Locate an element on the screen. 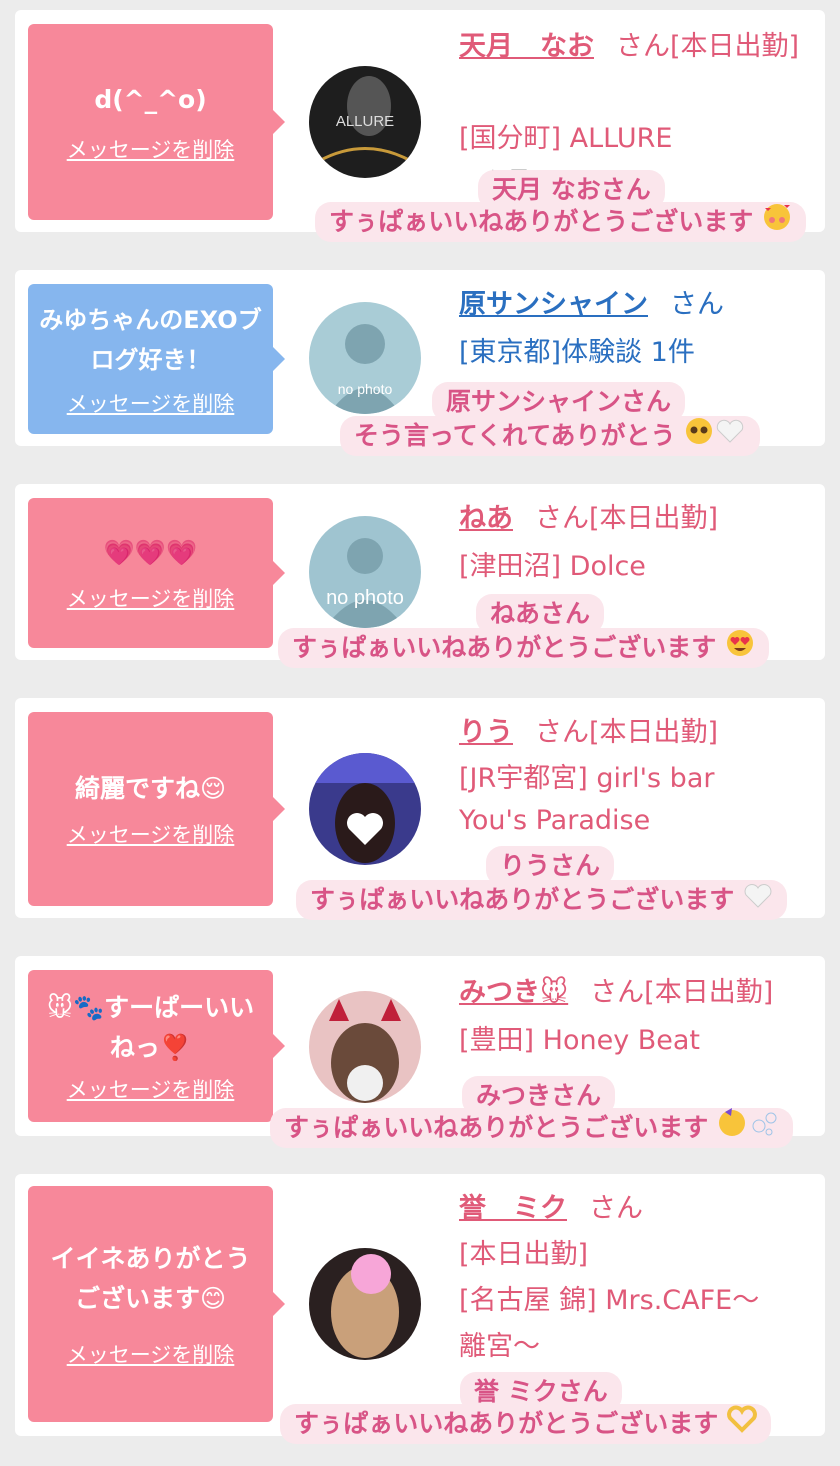 The width and height of the screenshot is (840, 1466). message-bubble: 💗💗💗 メッセージを削除 is located at coordinates (156, 573).